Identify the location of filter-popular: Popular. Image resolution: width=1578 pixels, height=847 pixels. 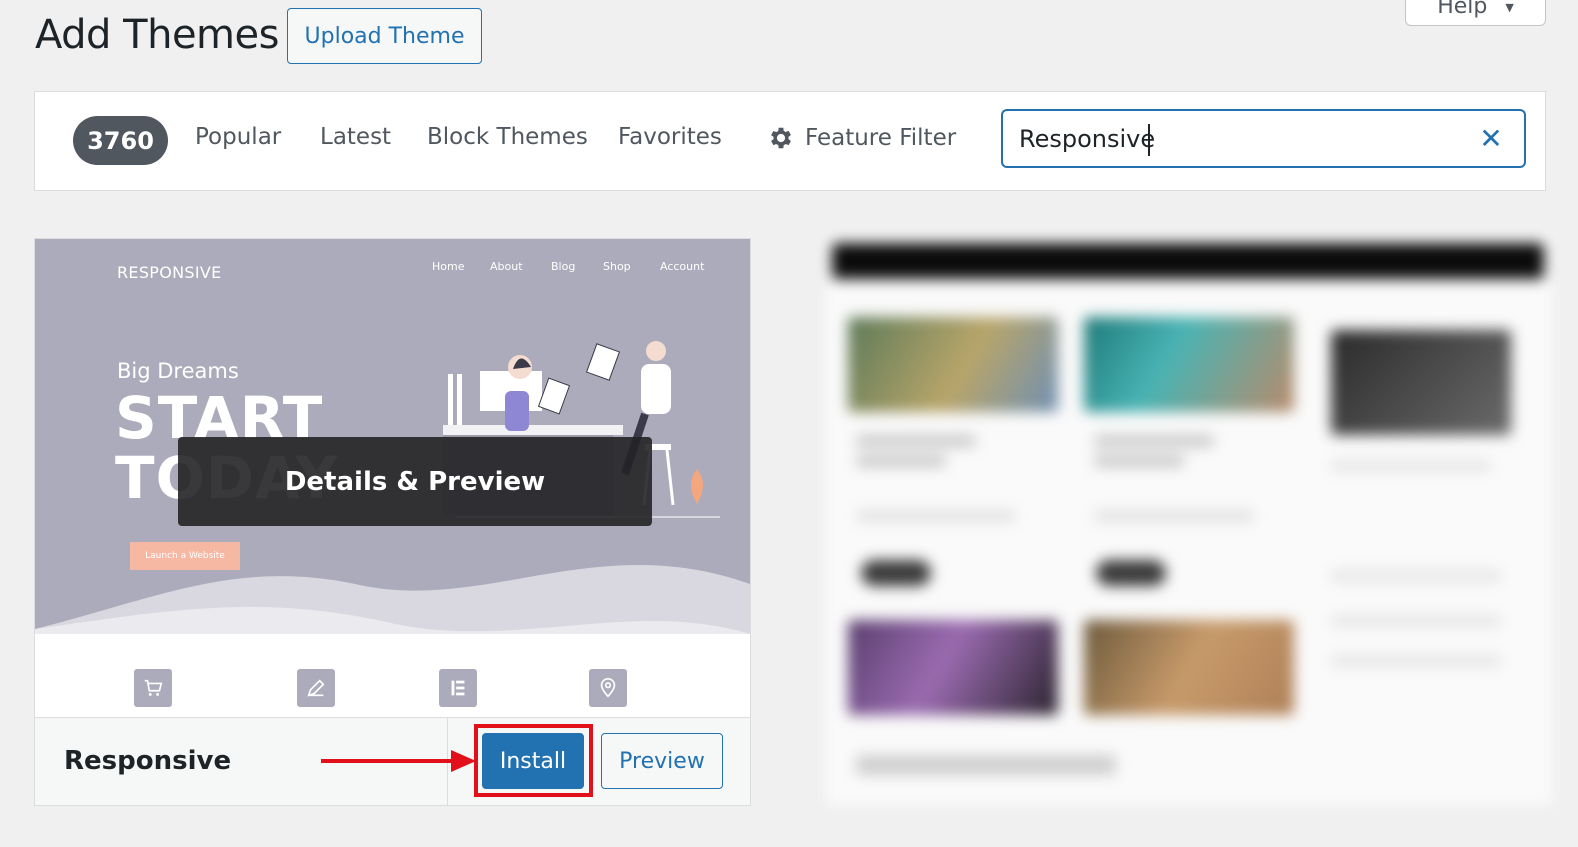
(238, 137).